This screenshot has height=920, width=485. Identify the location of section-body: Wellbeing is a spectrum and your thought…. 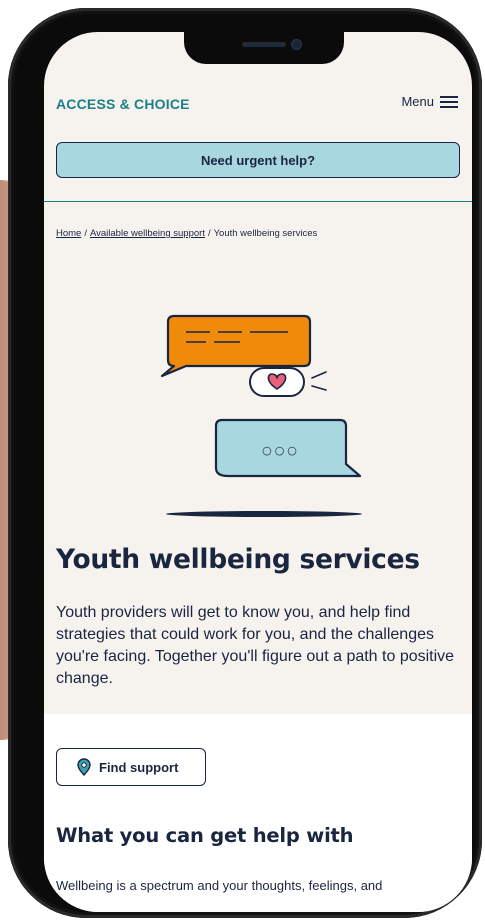
(219, 885).